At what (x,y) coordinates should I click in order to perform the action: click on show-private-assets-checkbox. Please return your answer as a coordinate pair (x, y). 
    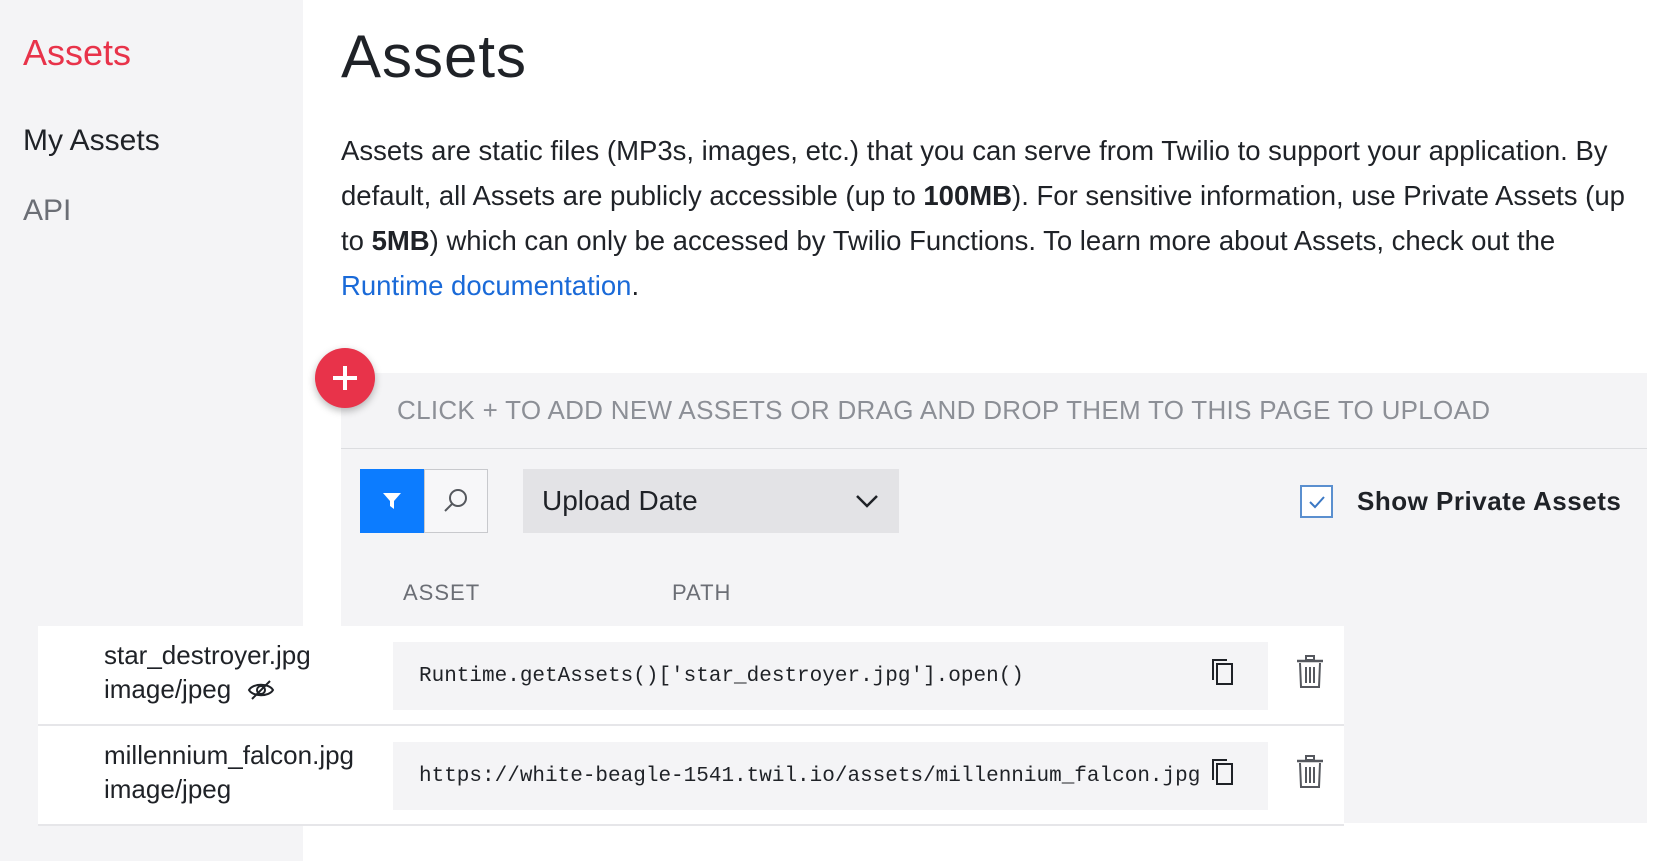
    Looking at the image, I should click on (1316, 501).